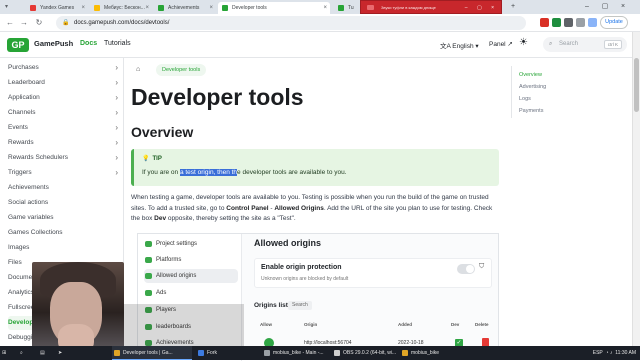 This screenshot has height=361, width=640. Describe the element at coordinates (64, 248) in the screenshot. I see `sidebar-item-images: Images` at that location.